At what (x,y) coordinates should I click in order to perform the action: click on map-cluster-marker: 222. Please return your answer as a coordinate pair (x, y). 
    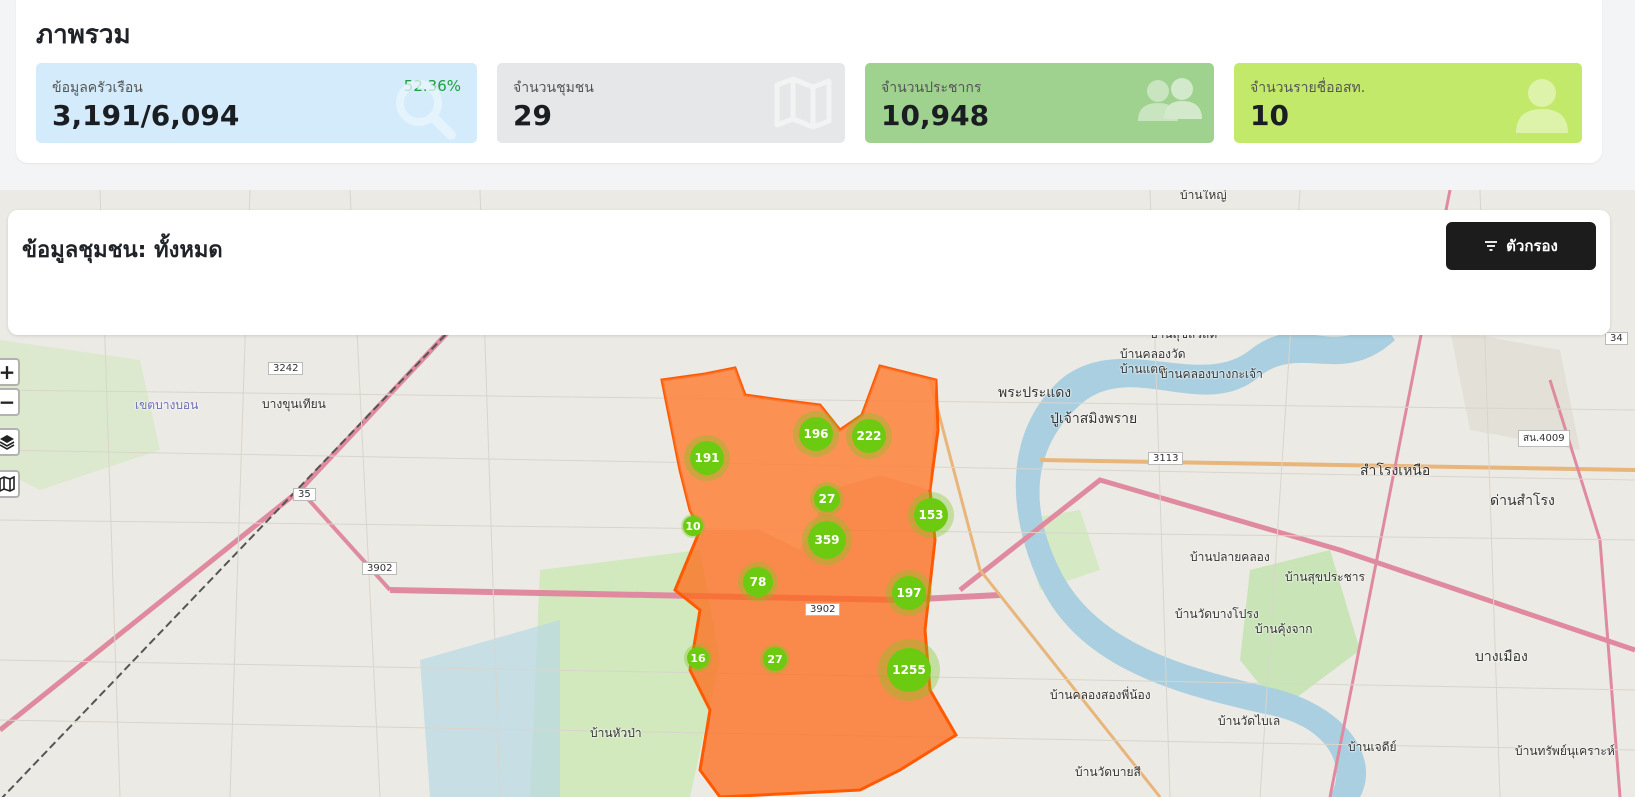
    Looking at the image, I should click on (869, 436).